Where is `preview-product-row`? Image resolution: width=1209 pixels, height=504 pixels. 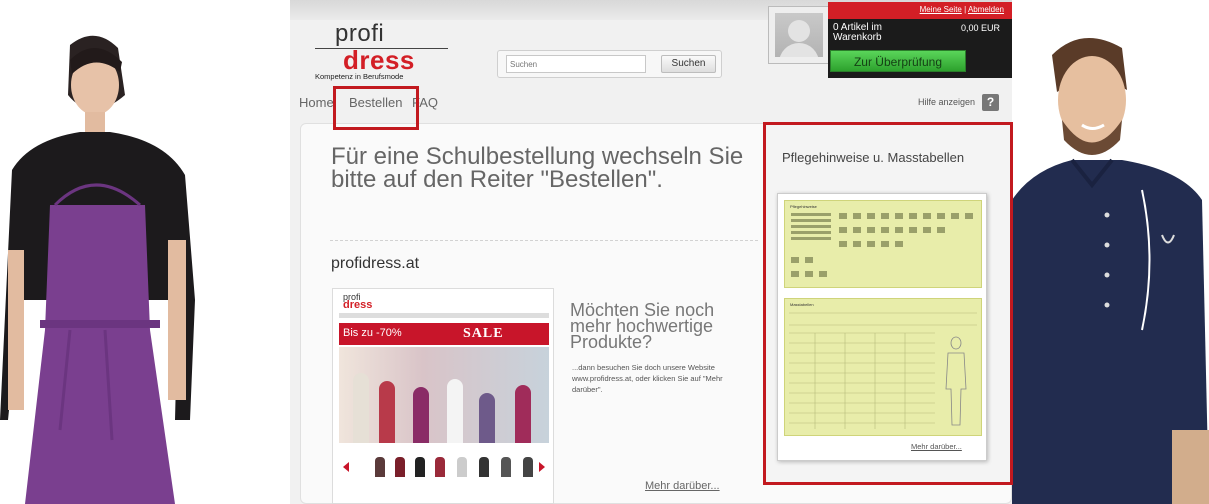
preview-product-row is located at coordinates (444, 467).